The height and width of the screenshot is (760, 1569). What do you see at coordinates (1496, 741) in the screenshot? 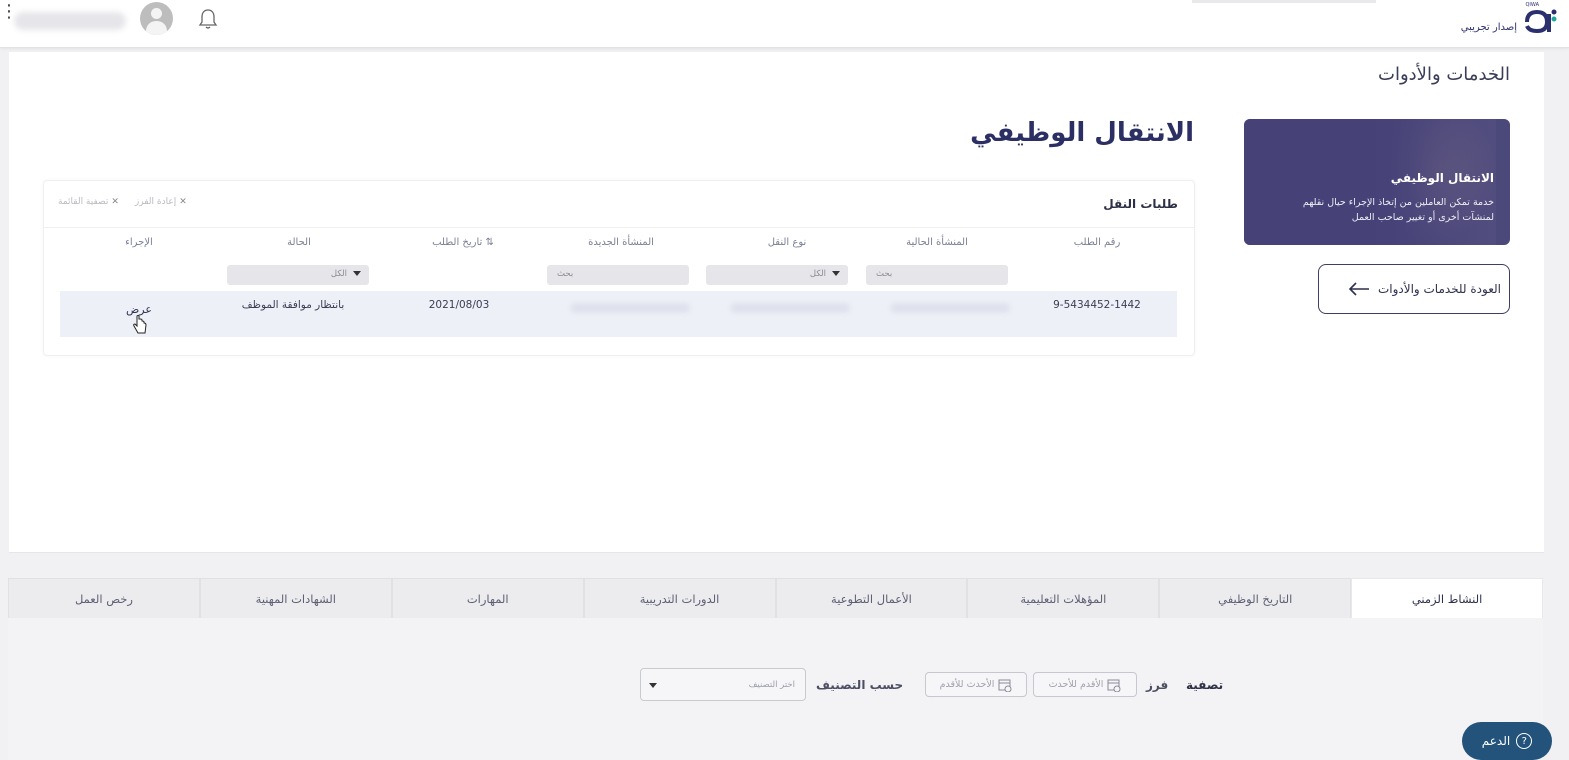
I see `support-label: الدعم` at bounding box center [1496, 741].